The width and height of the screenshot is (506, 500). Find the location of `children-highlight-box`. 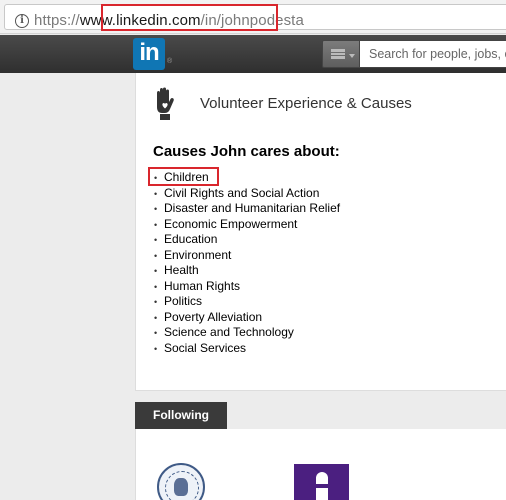

children-highlight-box is located at coordinates (183, 176).